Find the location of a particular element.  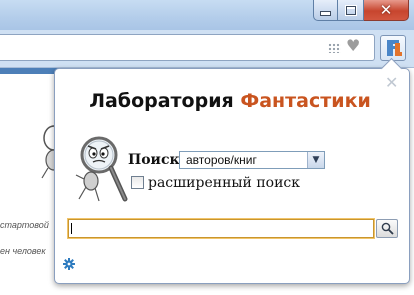

minimize-icon is located at coordinates (325, 13).